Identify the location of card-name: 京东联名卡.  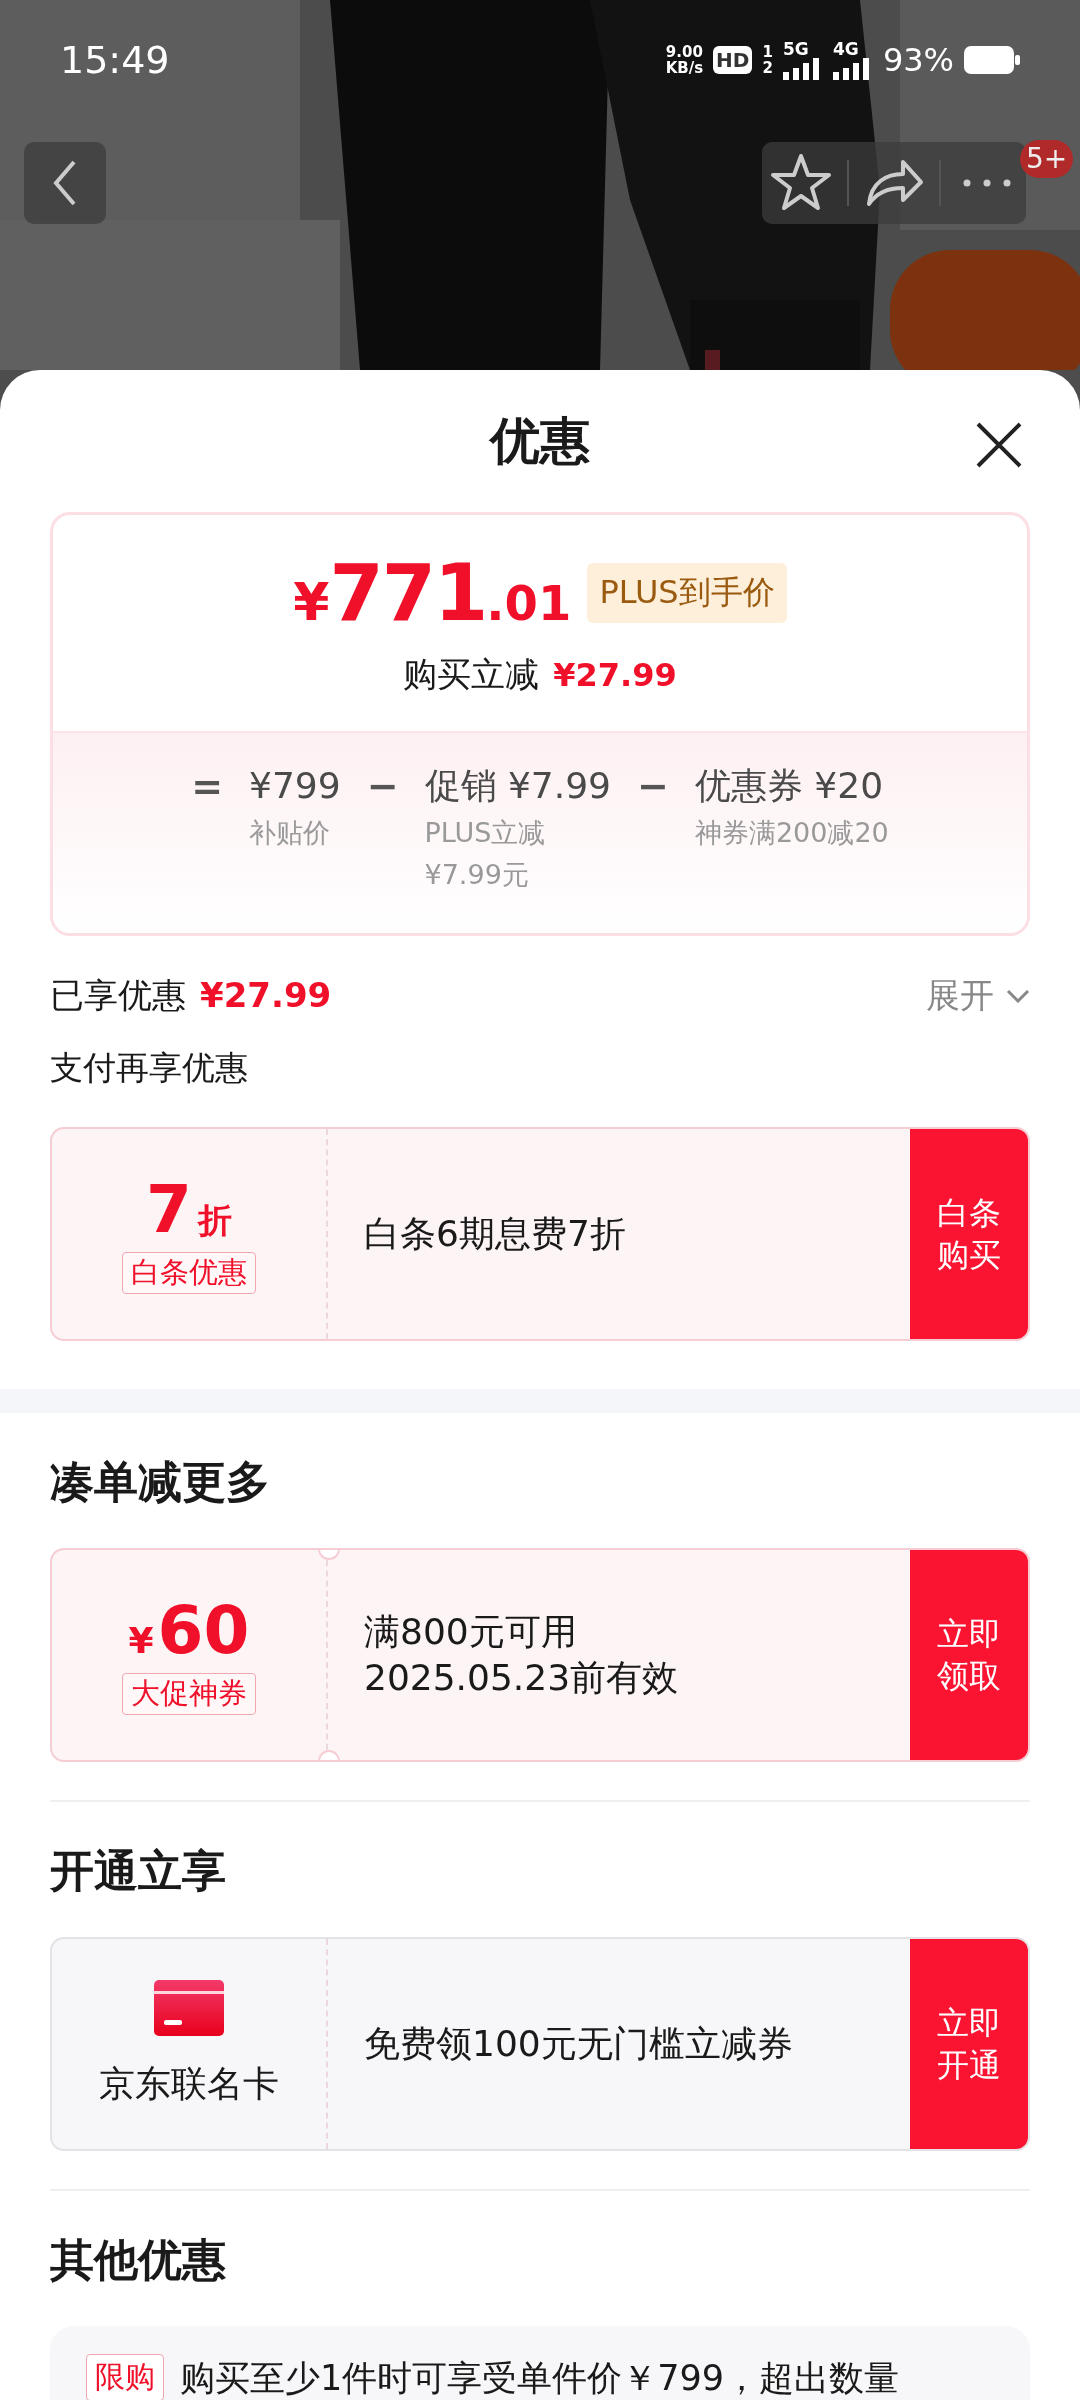
(189, 2083).